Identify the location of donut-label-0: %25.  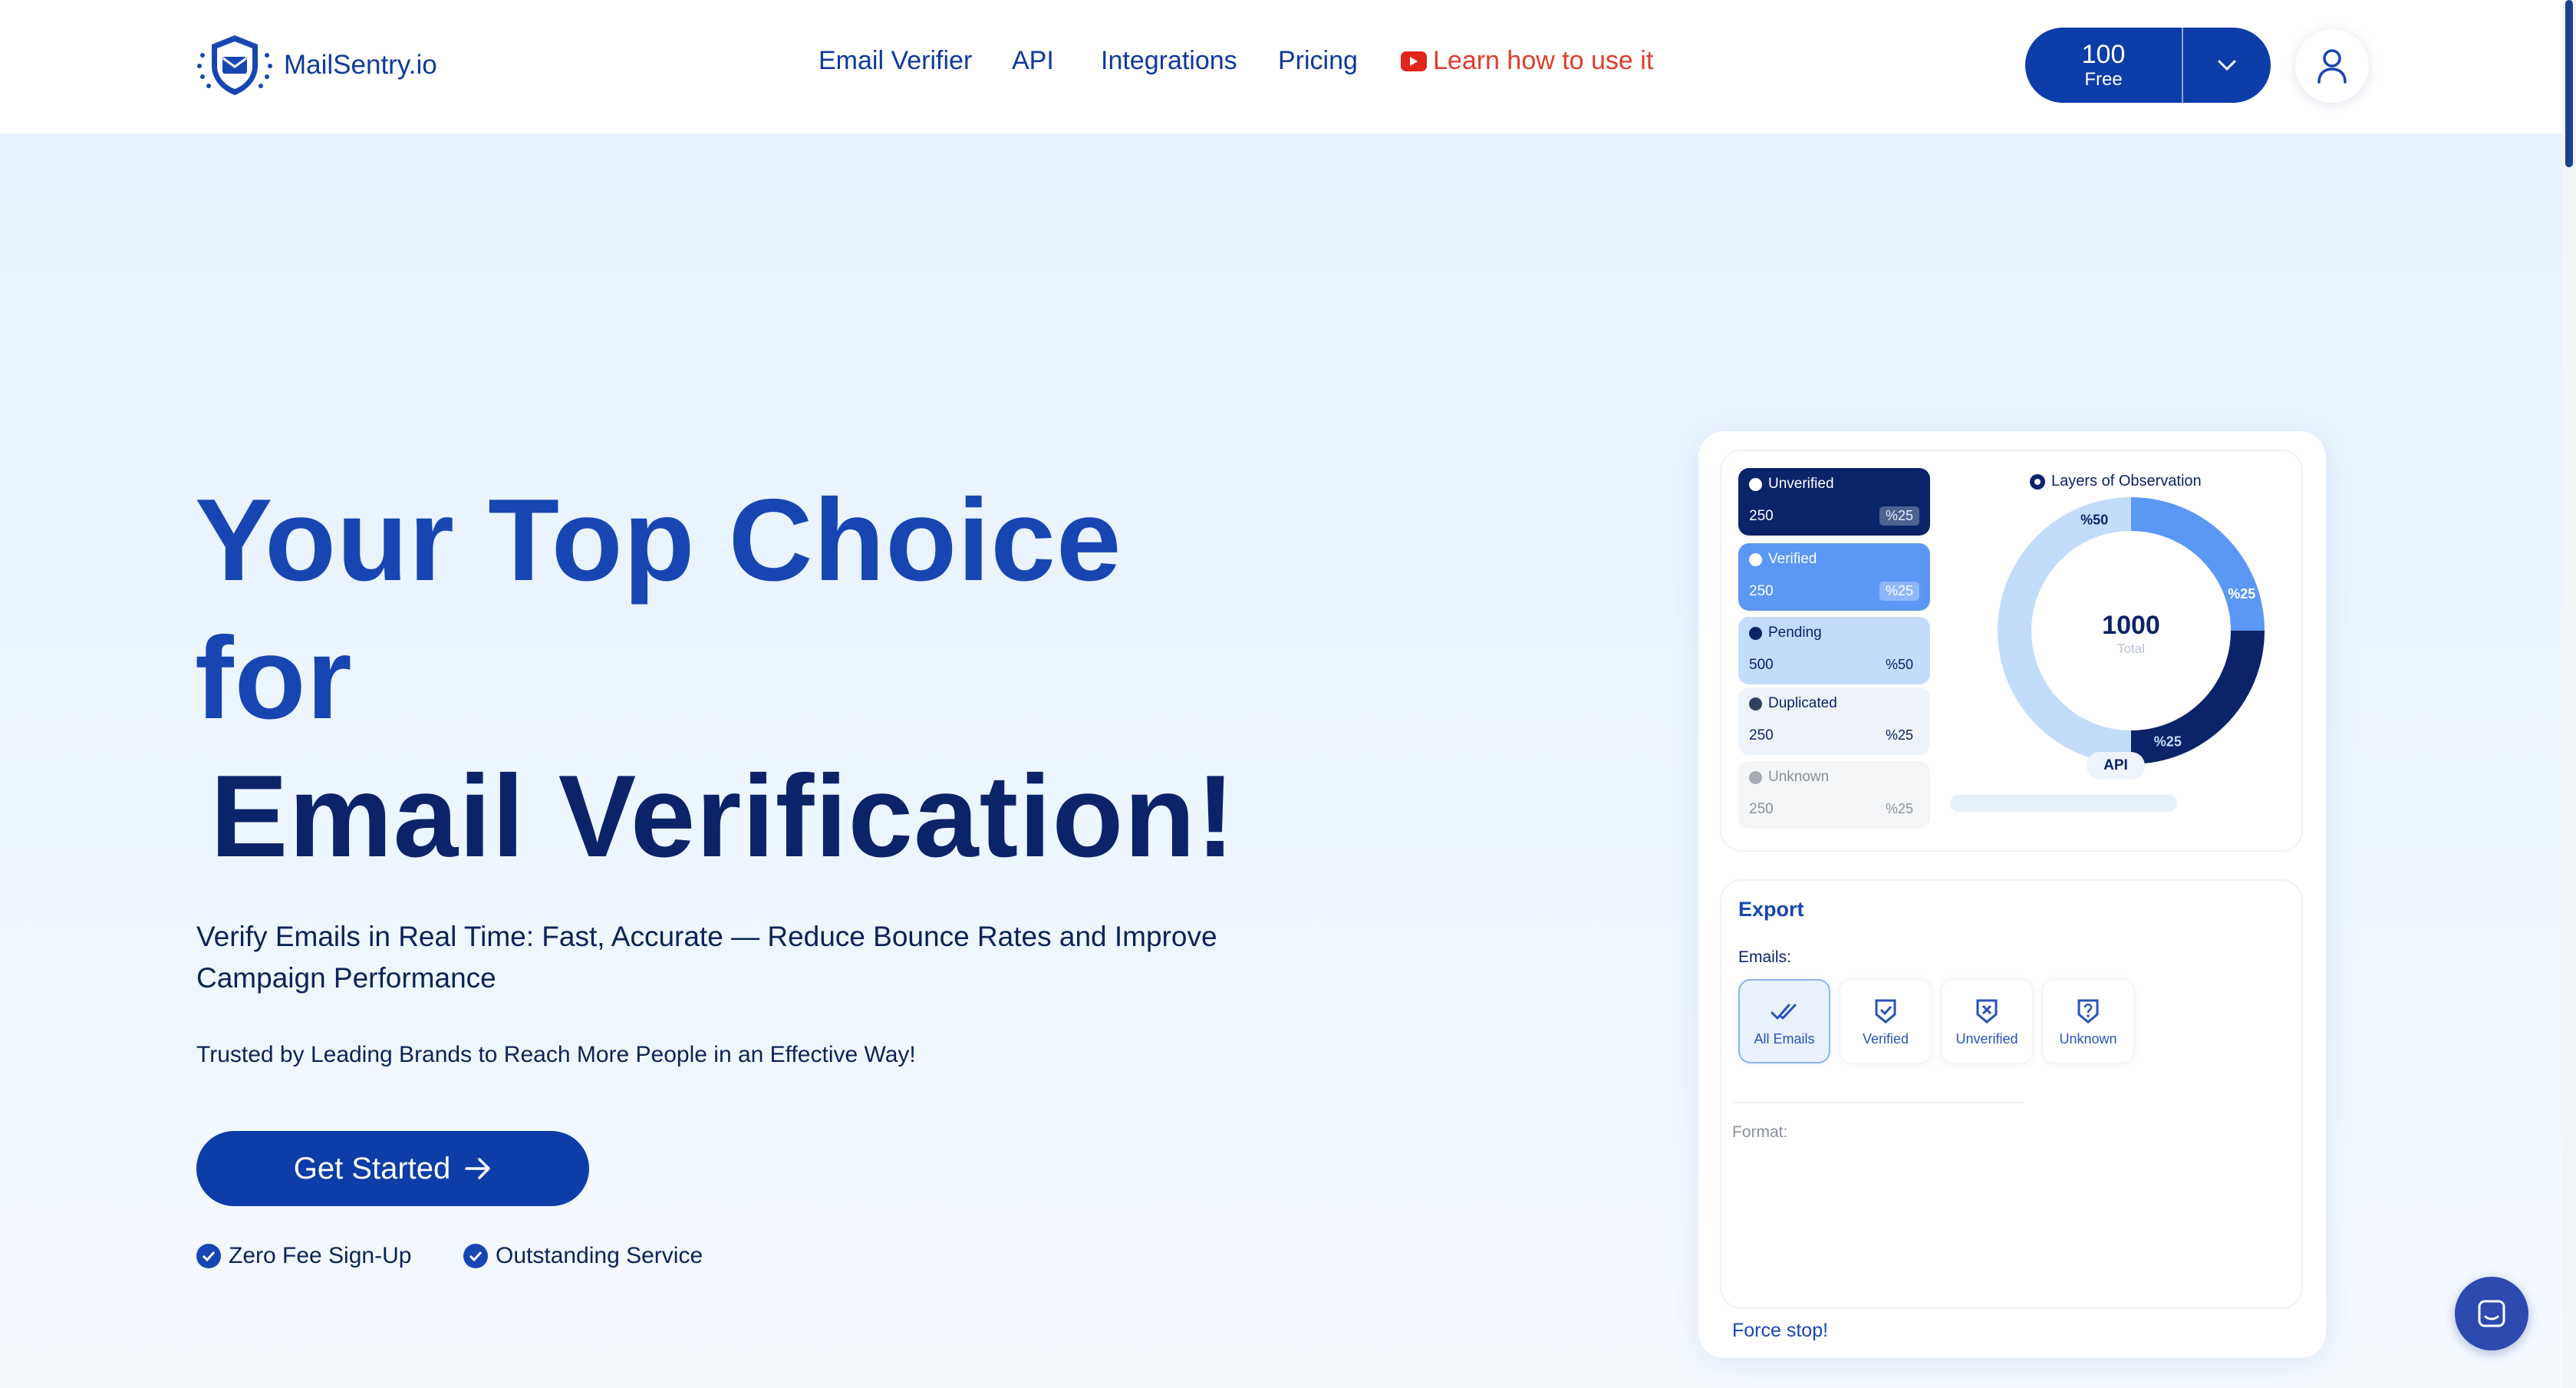
(2241, 594).